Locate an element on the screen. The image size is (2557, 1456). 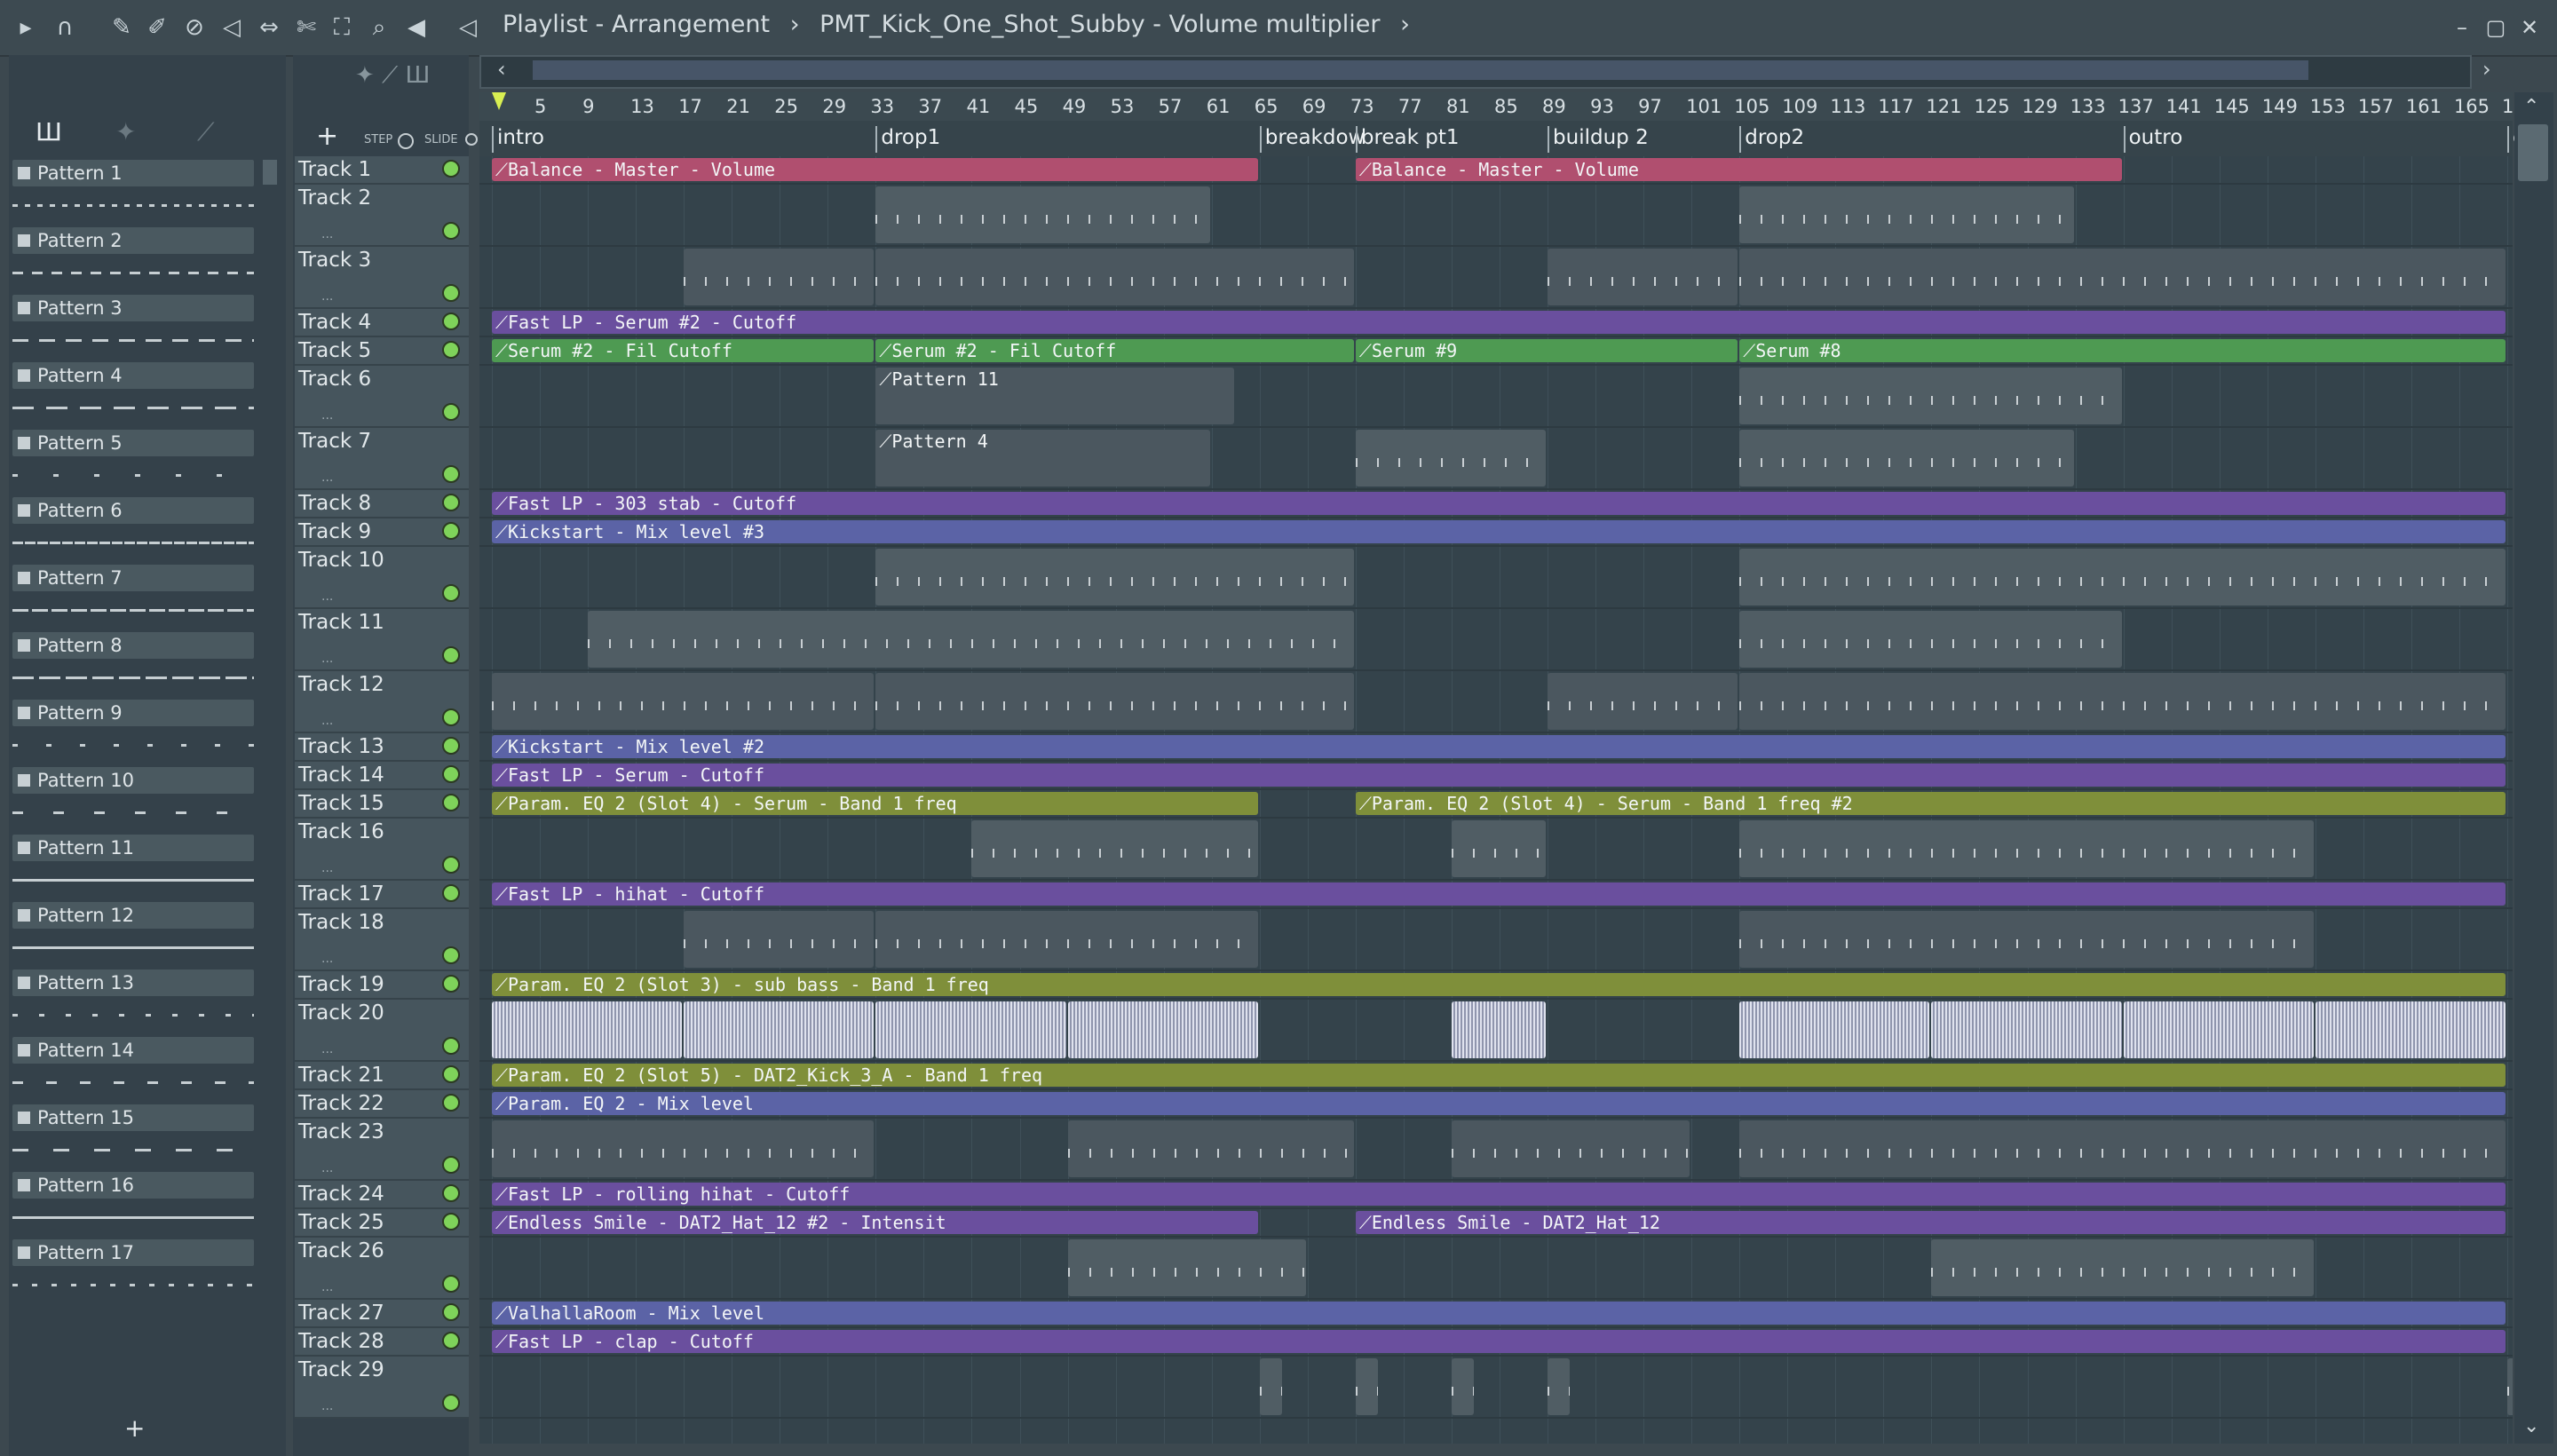
track-lane: ⟋Pattern 11 is located at coordinates (1496, 397).